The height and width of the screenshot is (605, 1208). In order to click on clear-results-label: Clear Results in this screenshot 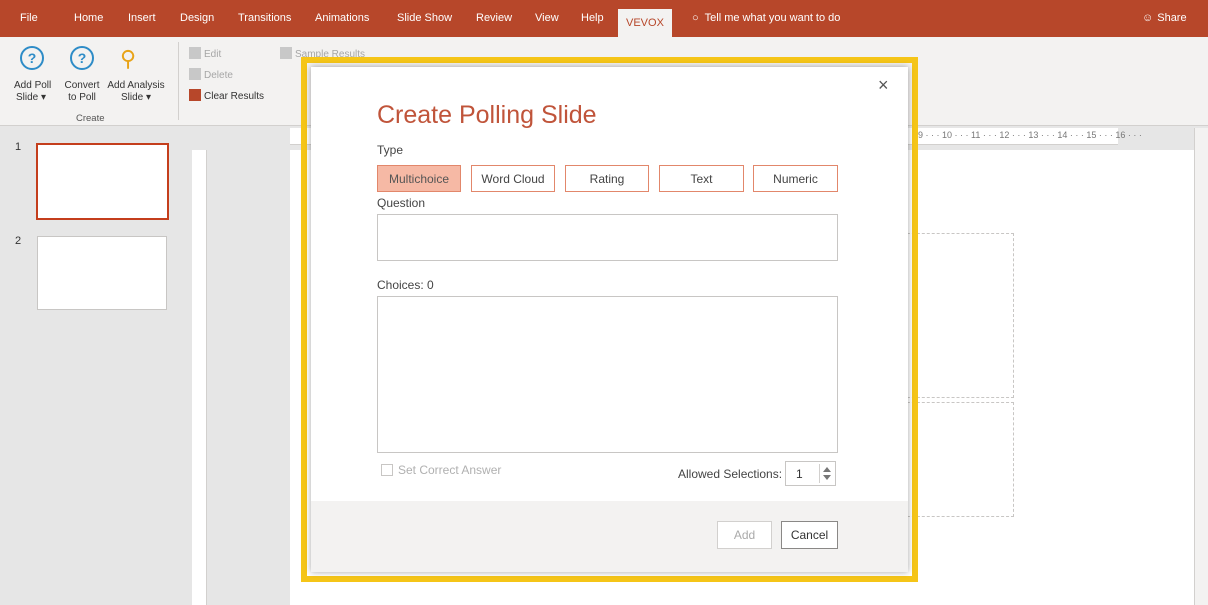, I will do `click(234, 96)`.